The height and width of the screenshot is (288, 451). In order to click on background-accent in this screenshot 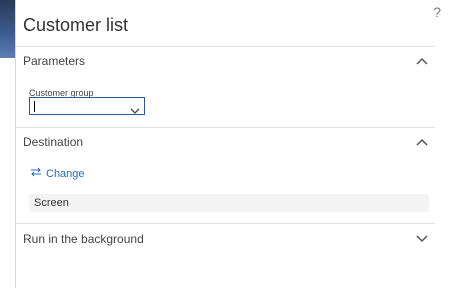, I will do `click(8, 29)`.